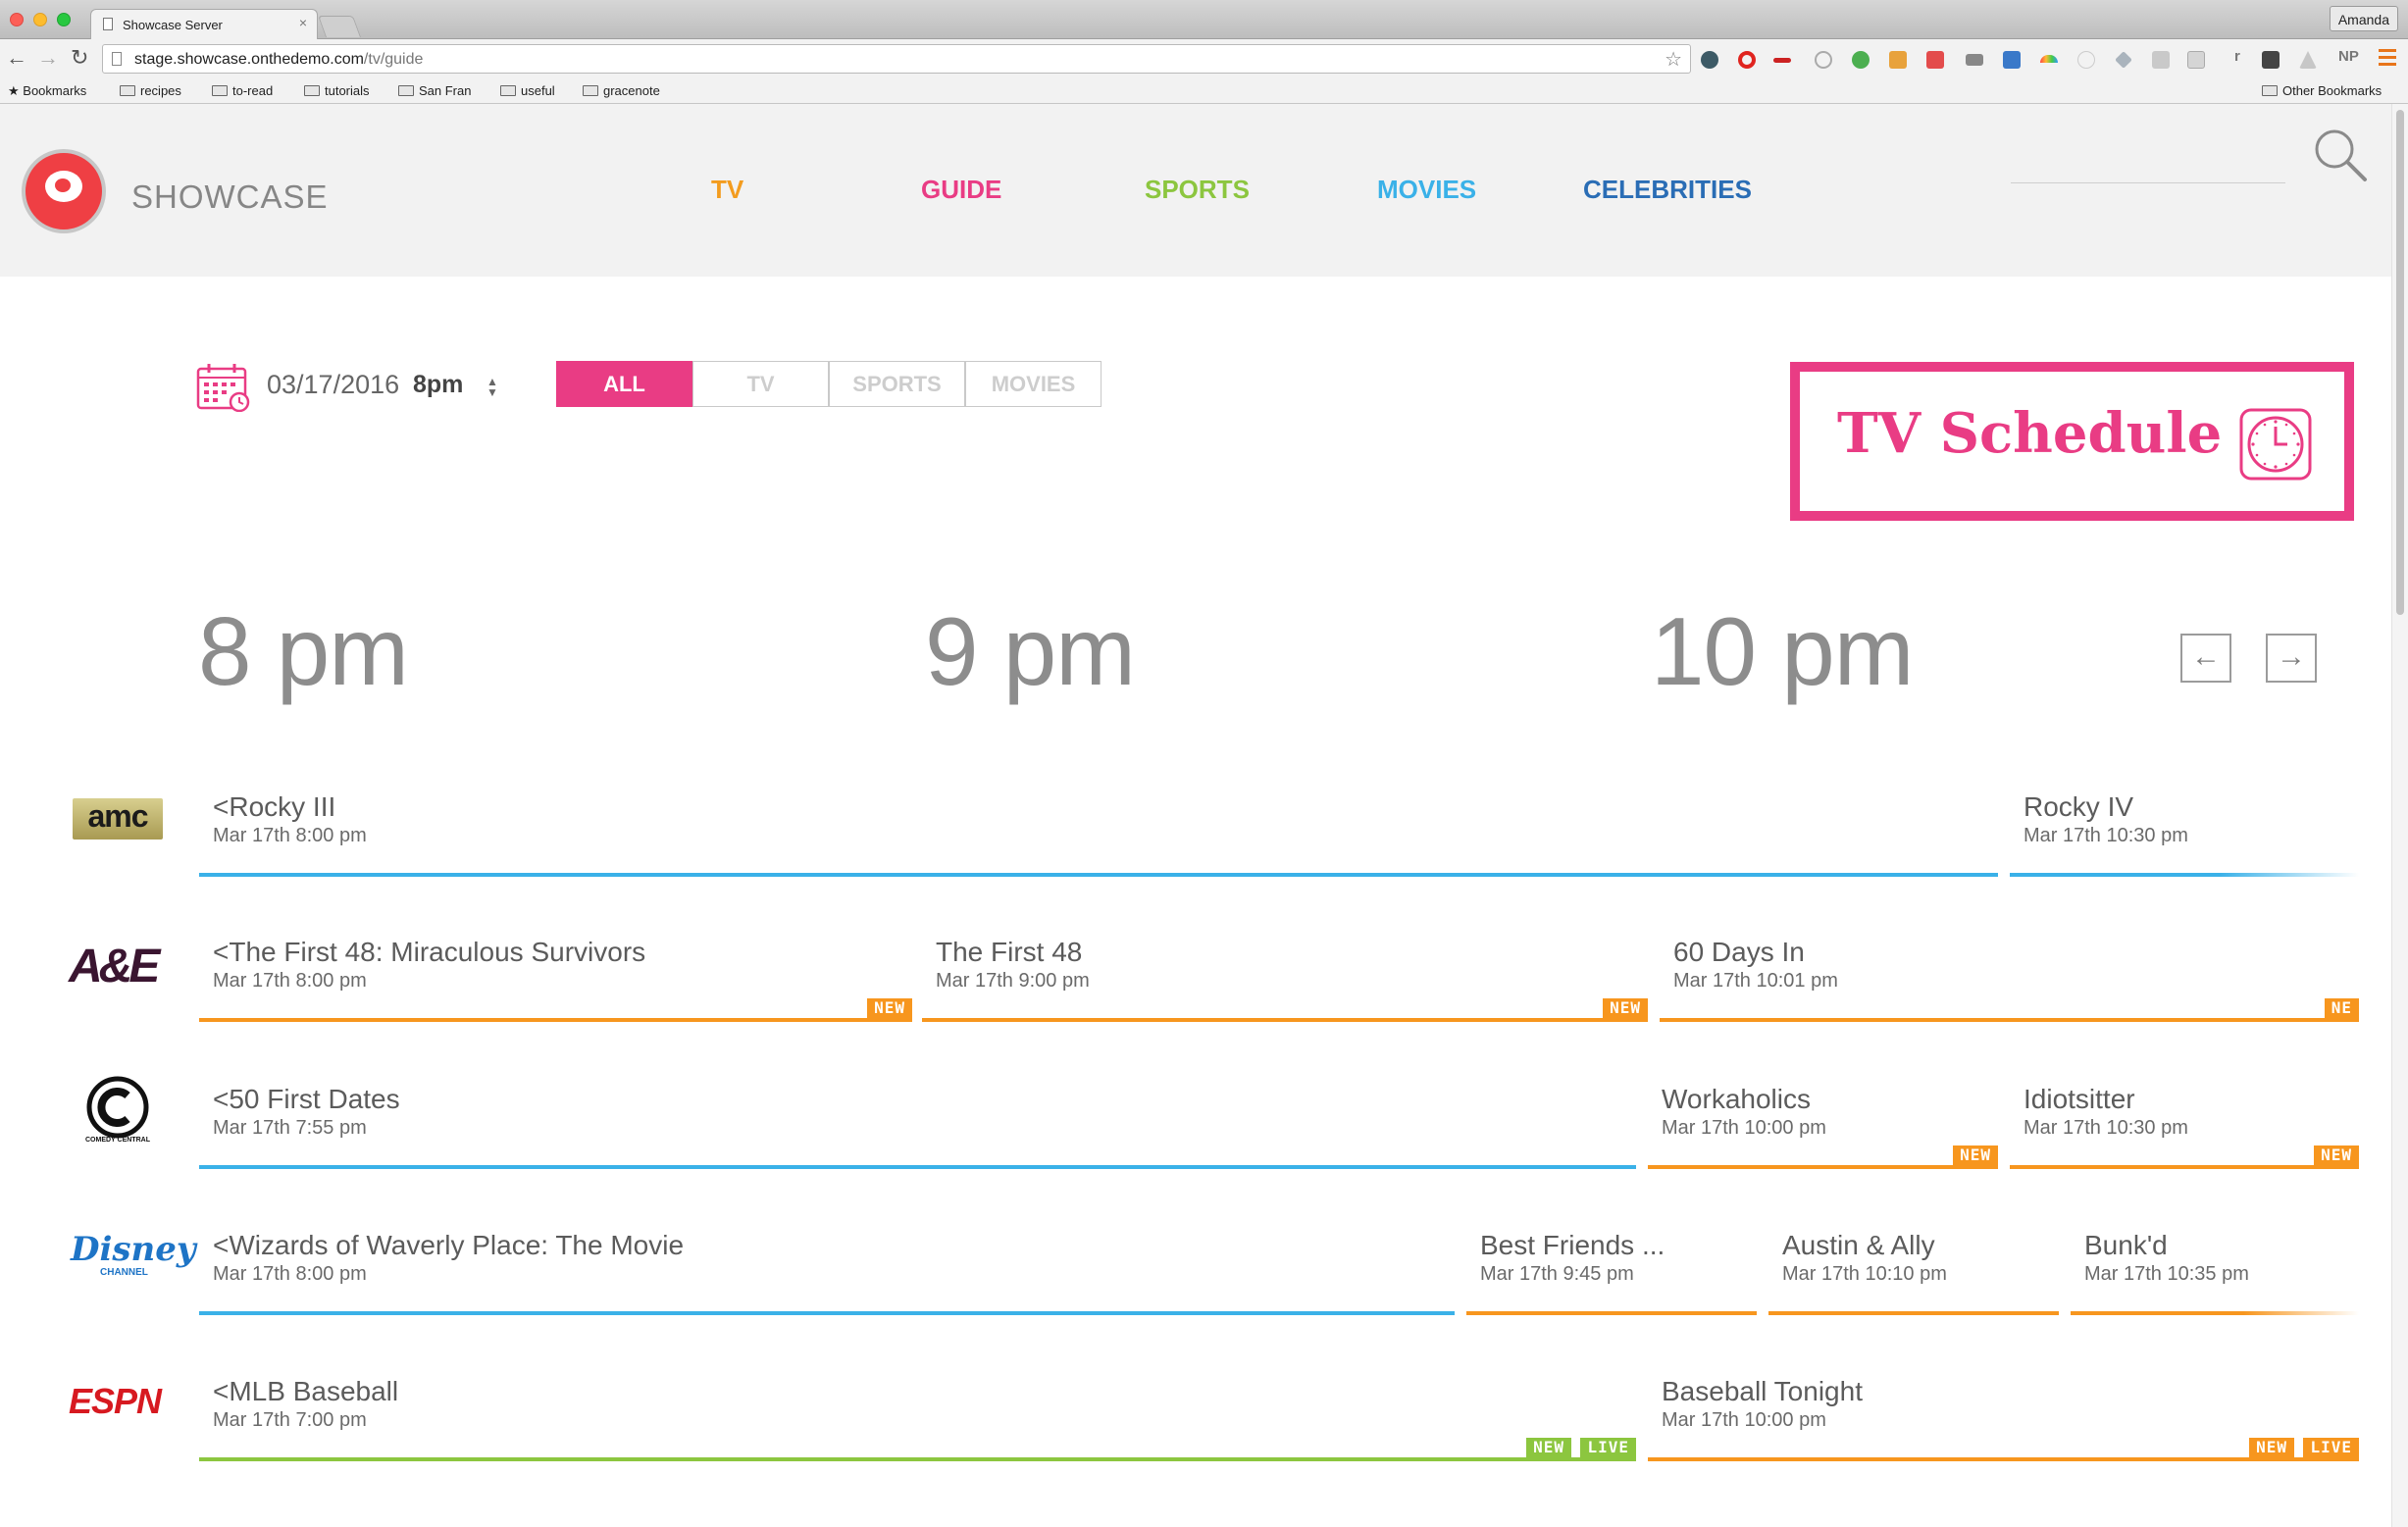 The height and width of the screenshot is (1527, 2408). Describe the element at coordinates (2072, 441) in the screenshot. I see `tv-schedule-banner: TV Schedule` at that location.